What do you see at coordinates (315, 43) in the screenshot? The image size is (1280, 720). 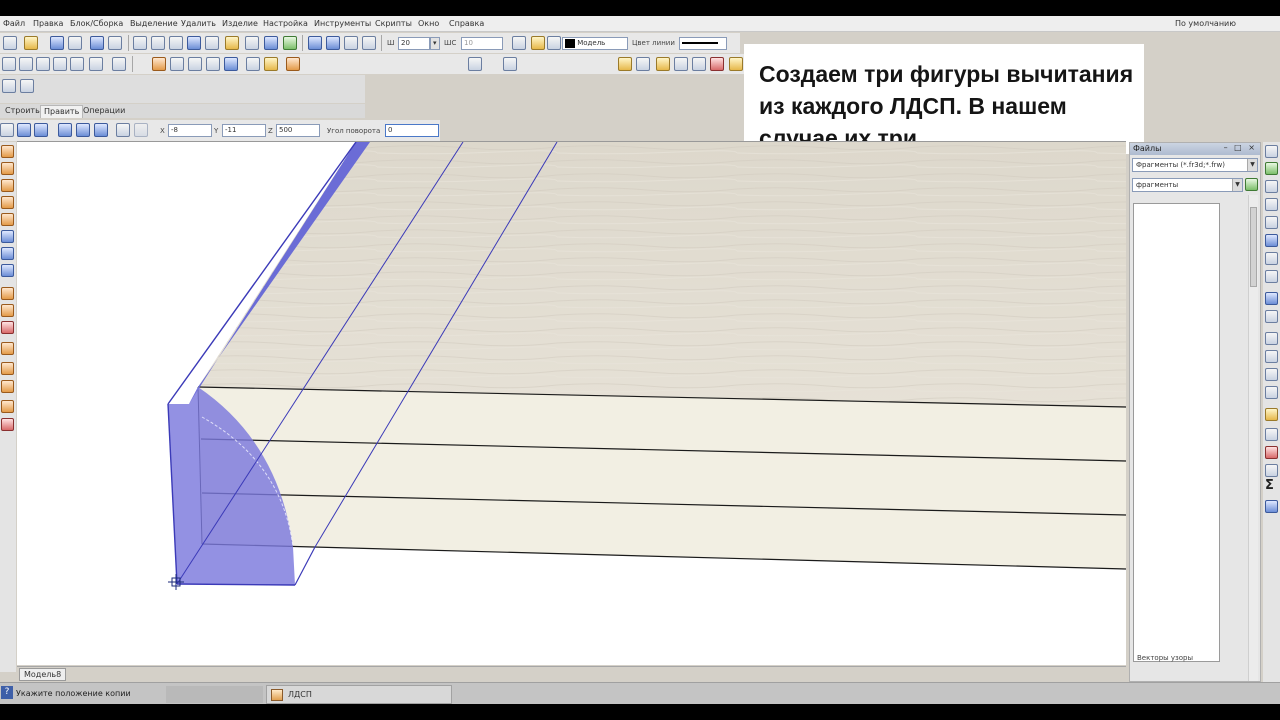 I see `zoom-all-icon` at bounding box center [315, 43].